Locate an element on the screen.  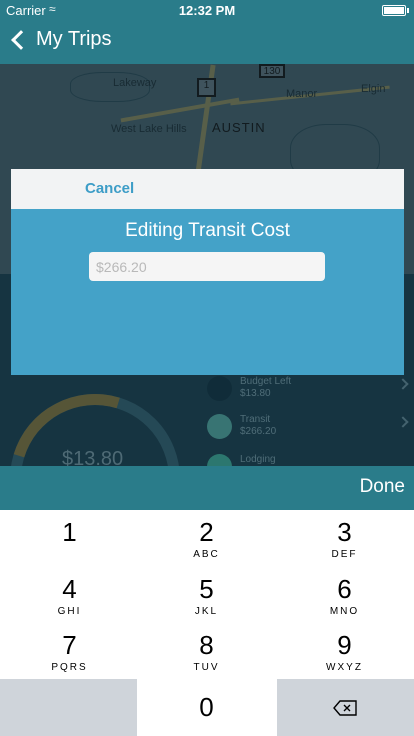
key-letters: GHI is located at coordinates (69, 611).